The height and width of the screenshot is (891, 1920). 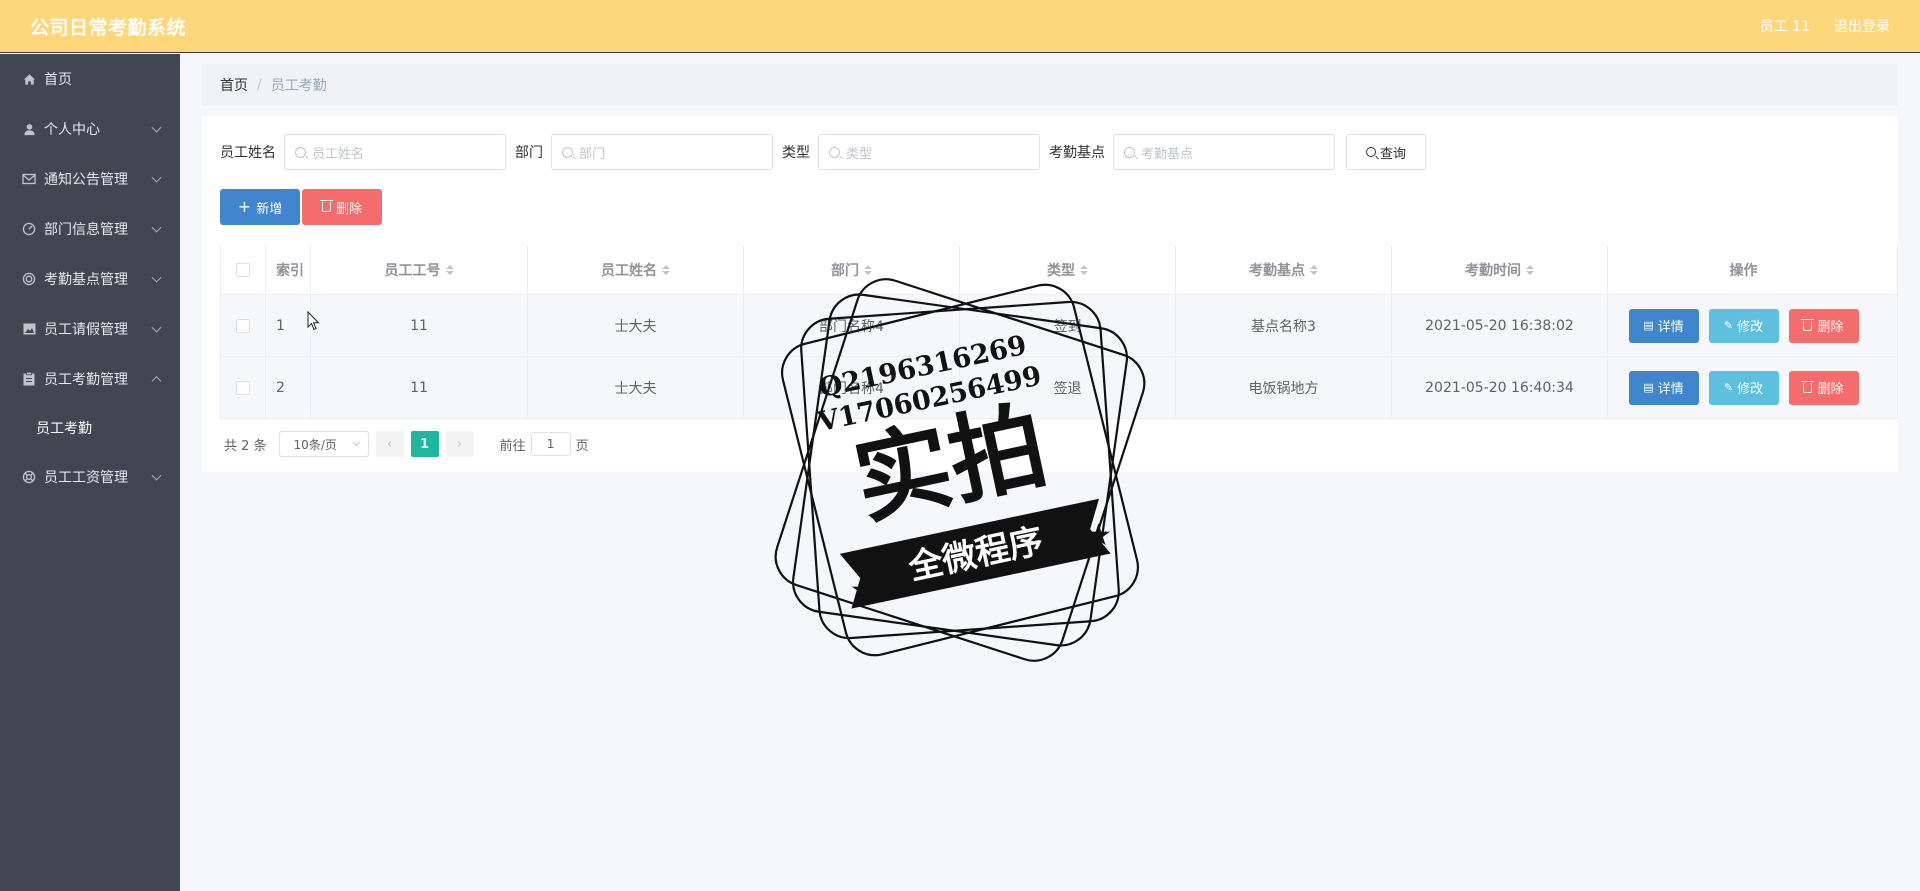 What do you see at coordinates (1277, 270) in the screenshot?
I see `column-header-label: 考勤基点` at bounding box center [1277, 270].